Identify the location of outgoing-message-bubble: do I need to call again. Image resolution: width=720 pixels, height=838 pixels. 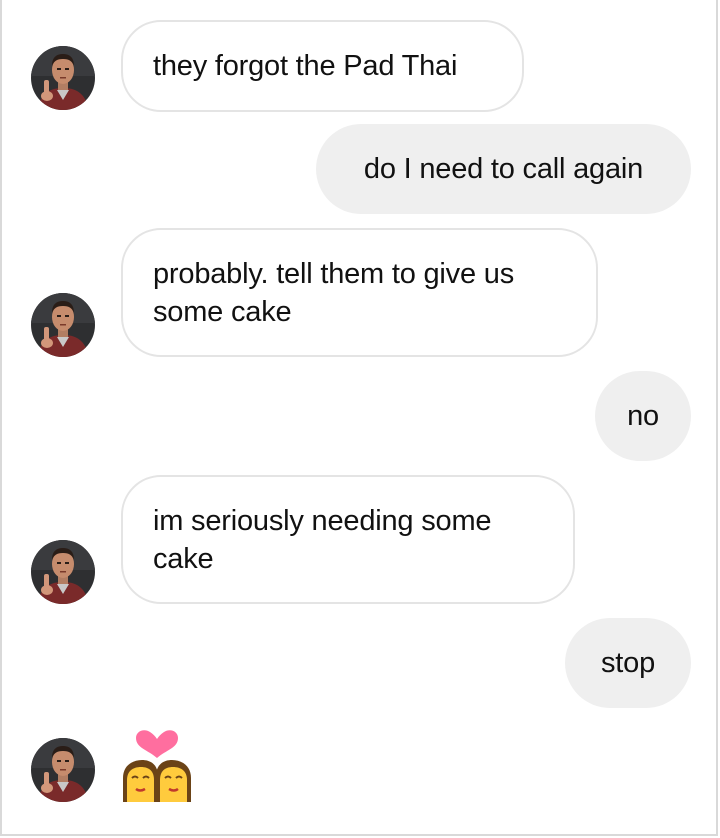
(503, 169).